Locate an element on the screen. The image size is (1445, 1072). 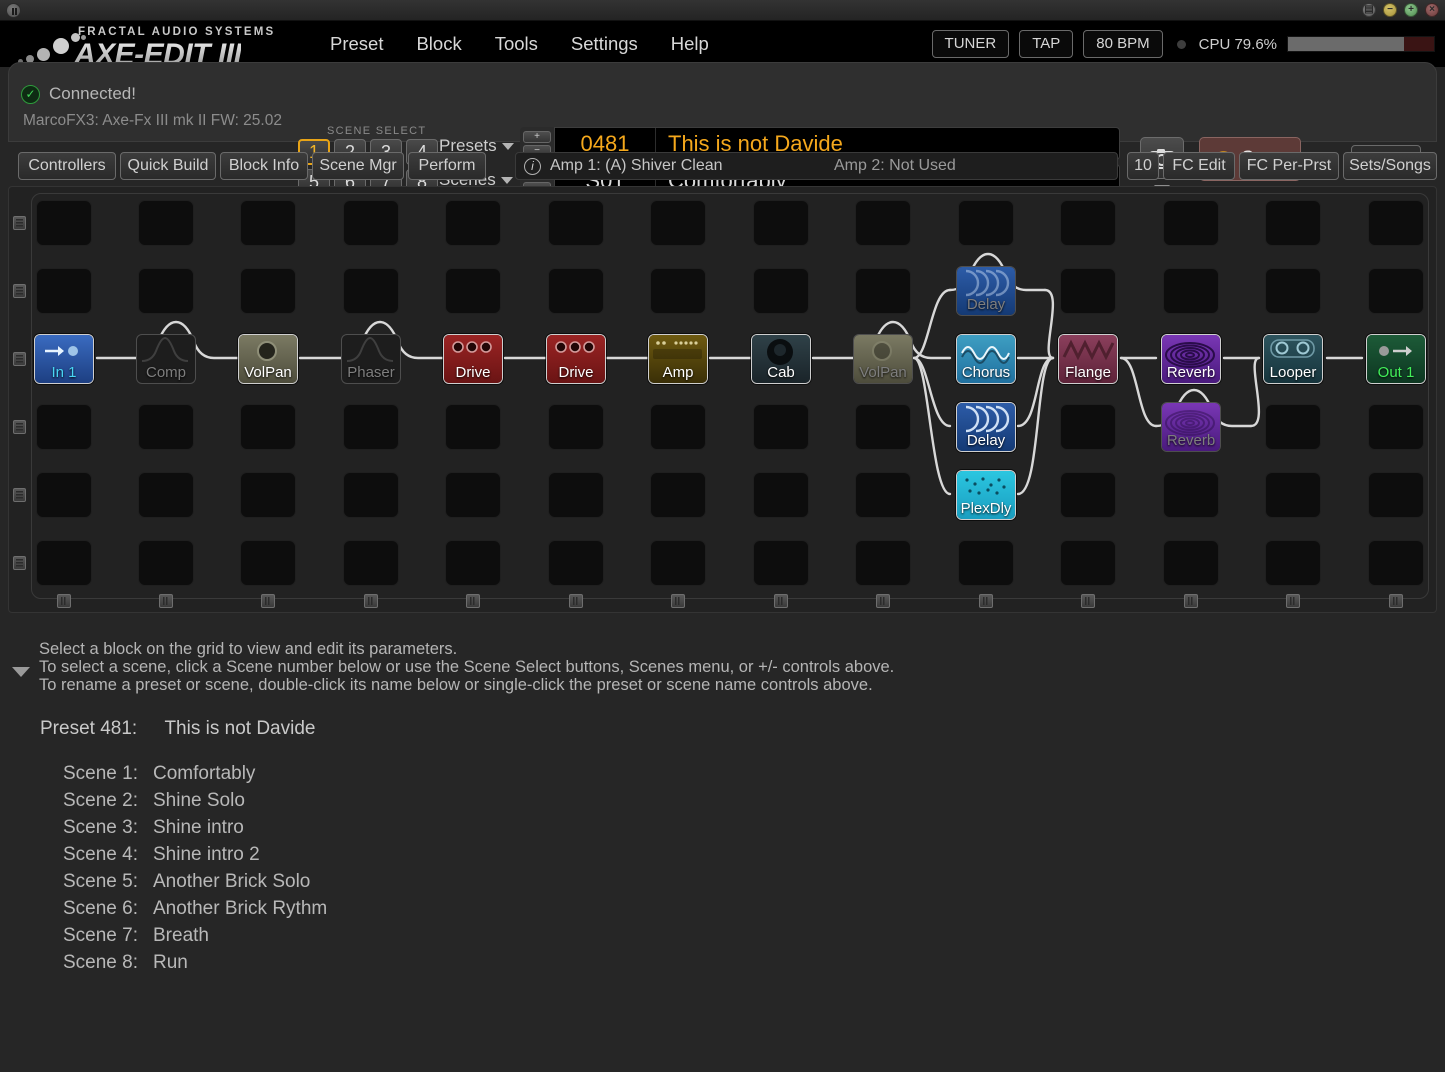
scene-list-item: Scene 1: Comfortably is located at coordinates (195, 776).